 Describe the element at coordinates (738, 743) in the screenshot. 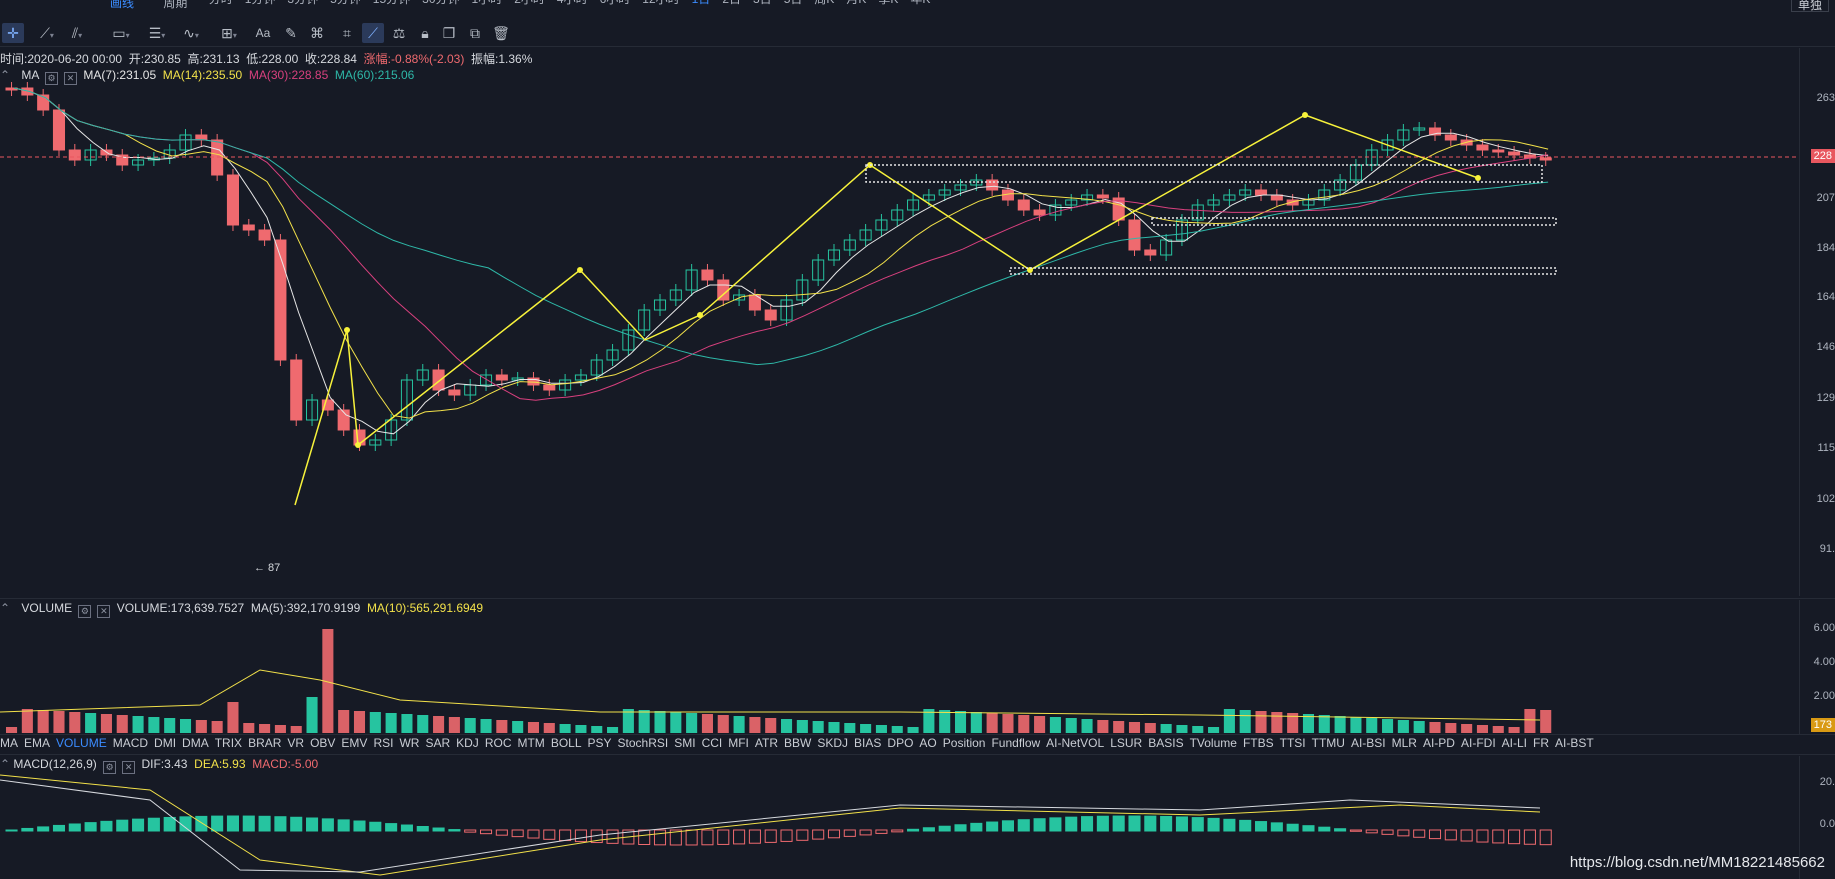

I see `indicator-tab: MFI` at that location.